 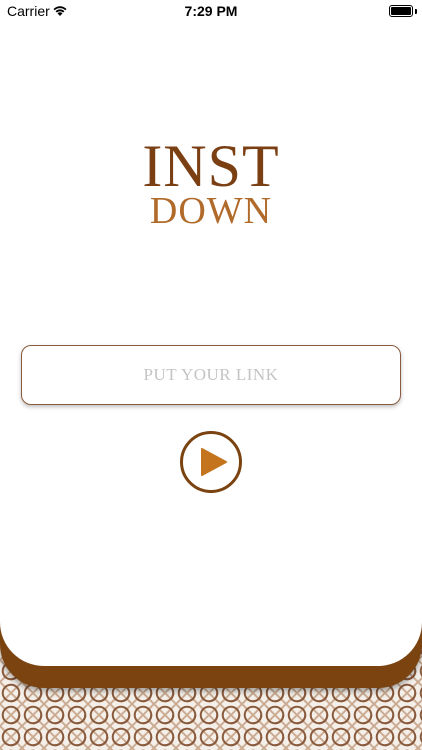 I want to click on play-button, so click(x=211, y=462).